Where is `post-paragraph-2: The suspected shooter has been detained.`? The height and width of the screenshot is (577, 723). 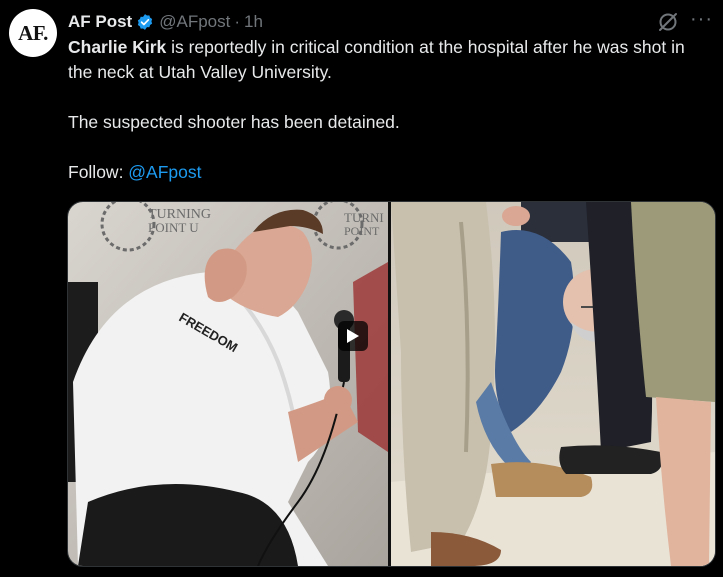 post-paragraph-2: The suspected shooter has been detained. is located at coordinates (234, 122).